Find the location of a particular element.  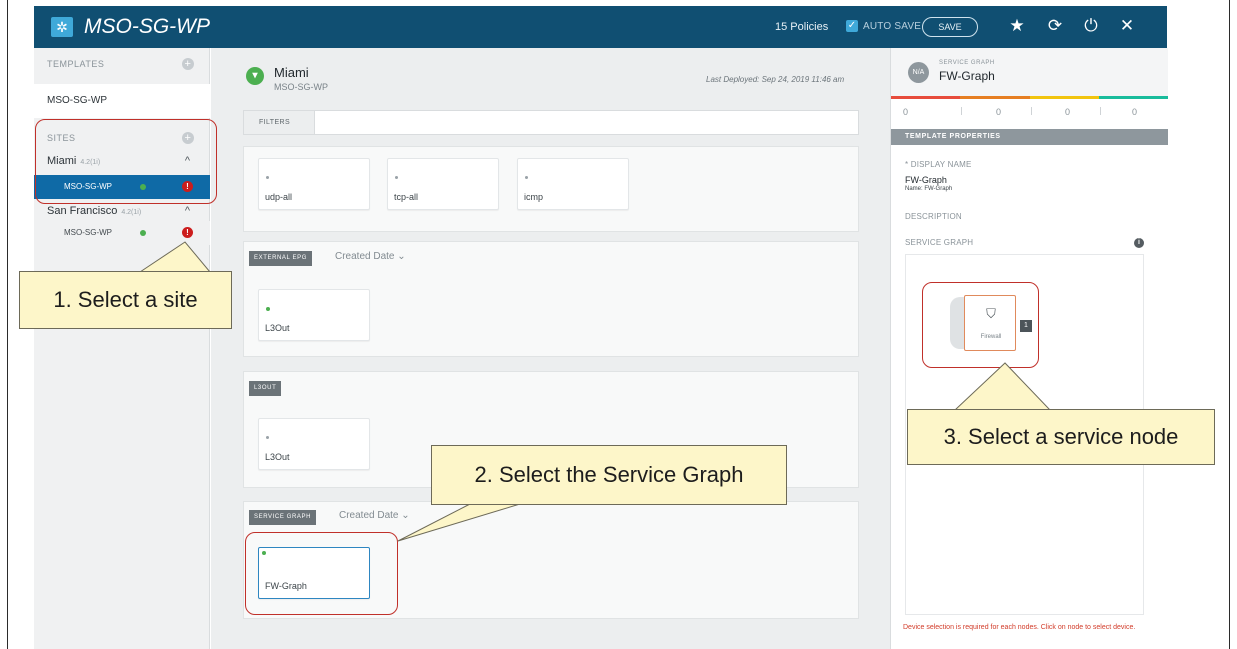

callout-step-3: 3. Select a service node is located at coordinates (1061, 437).